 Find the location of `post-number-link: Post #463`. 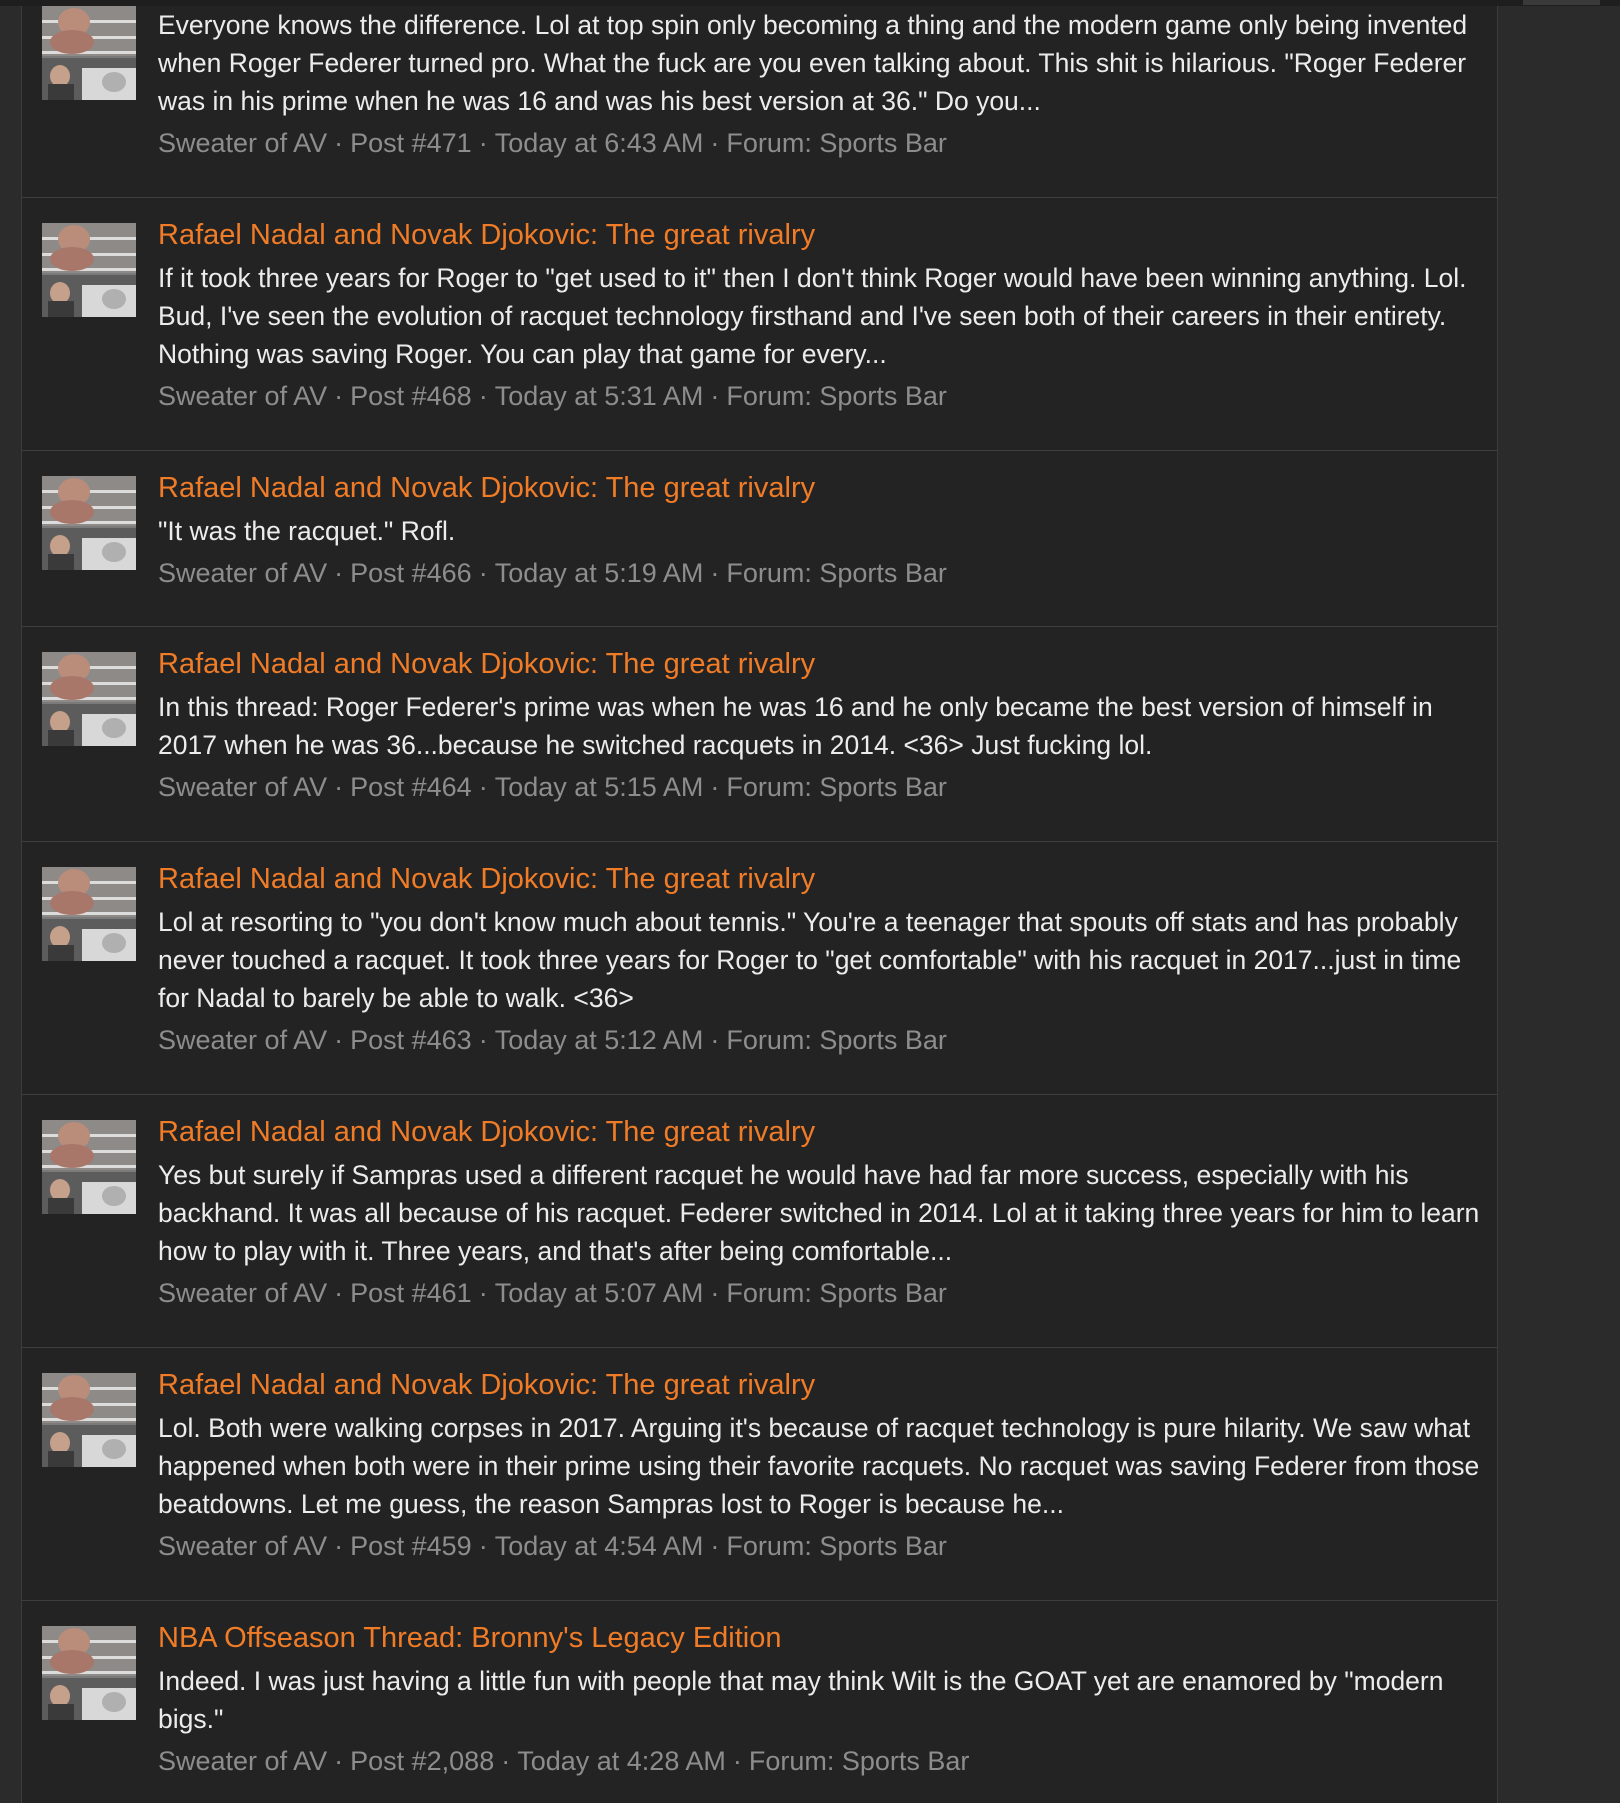

post-number-link: Post #463 is located at coordinates (411, 1040).